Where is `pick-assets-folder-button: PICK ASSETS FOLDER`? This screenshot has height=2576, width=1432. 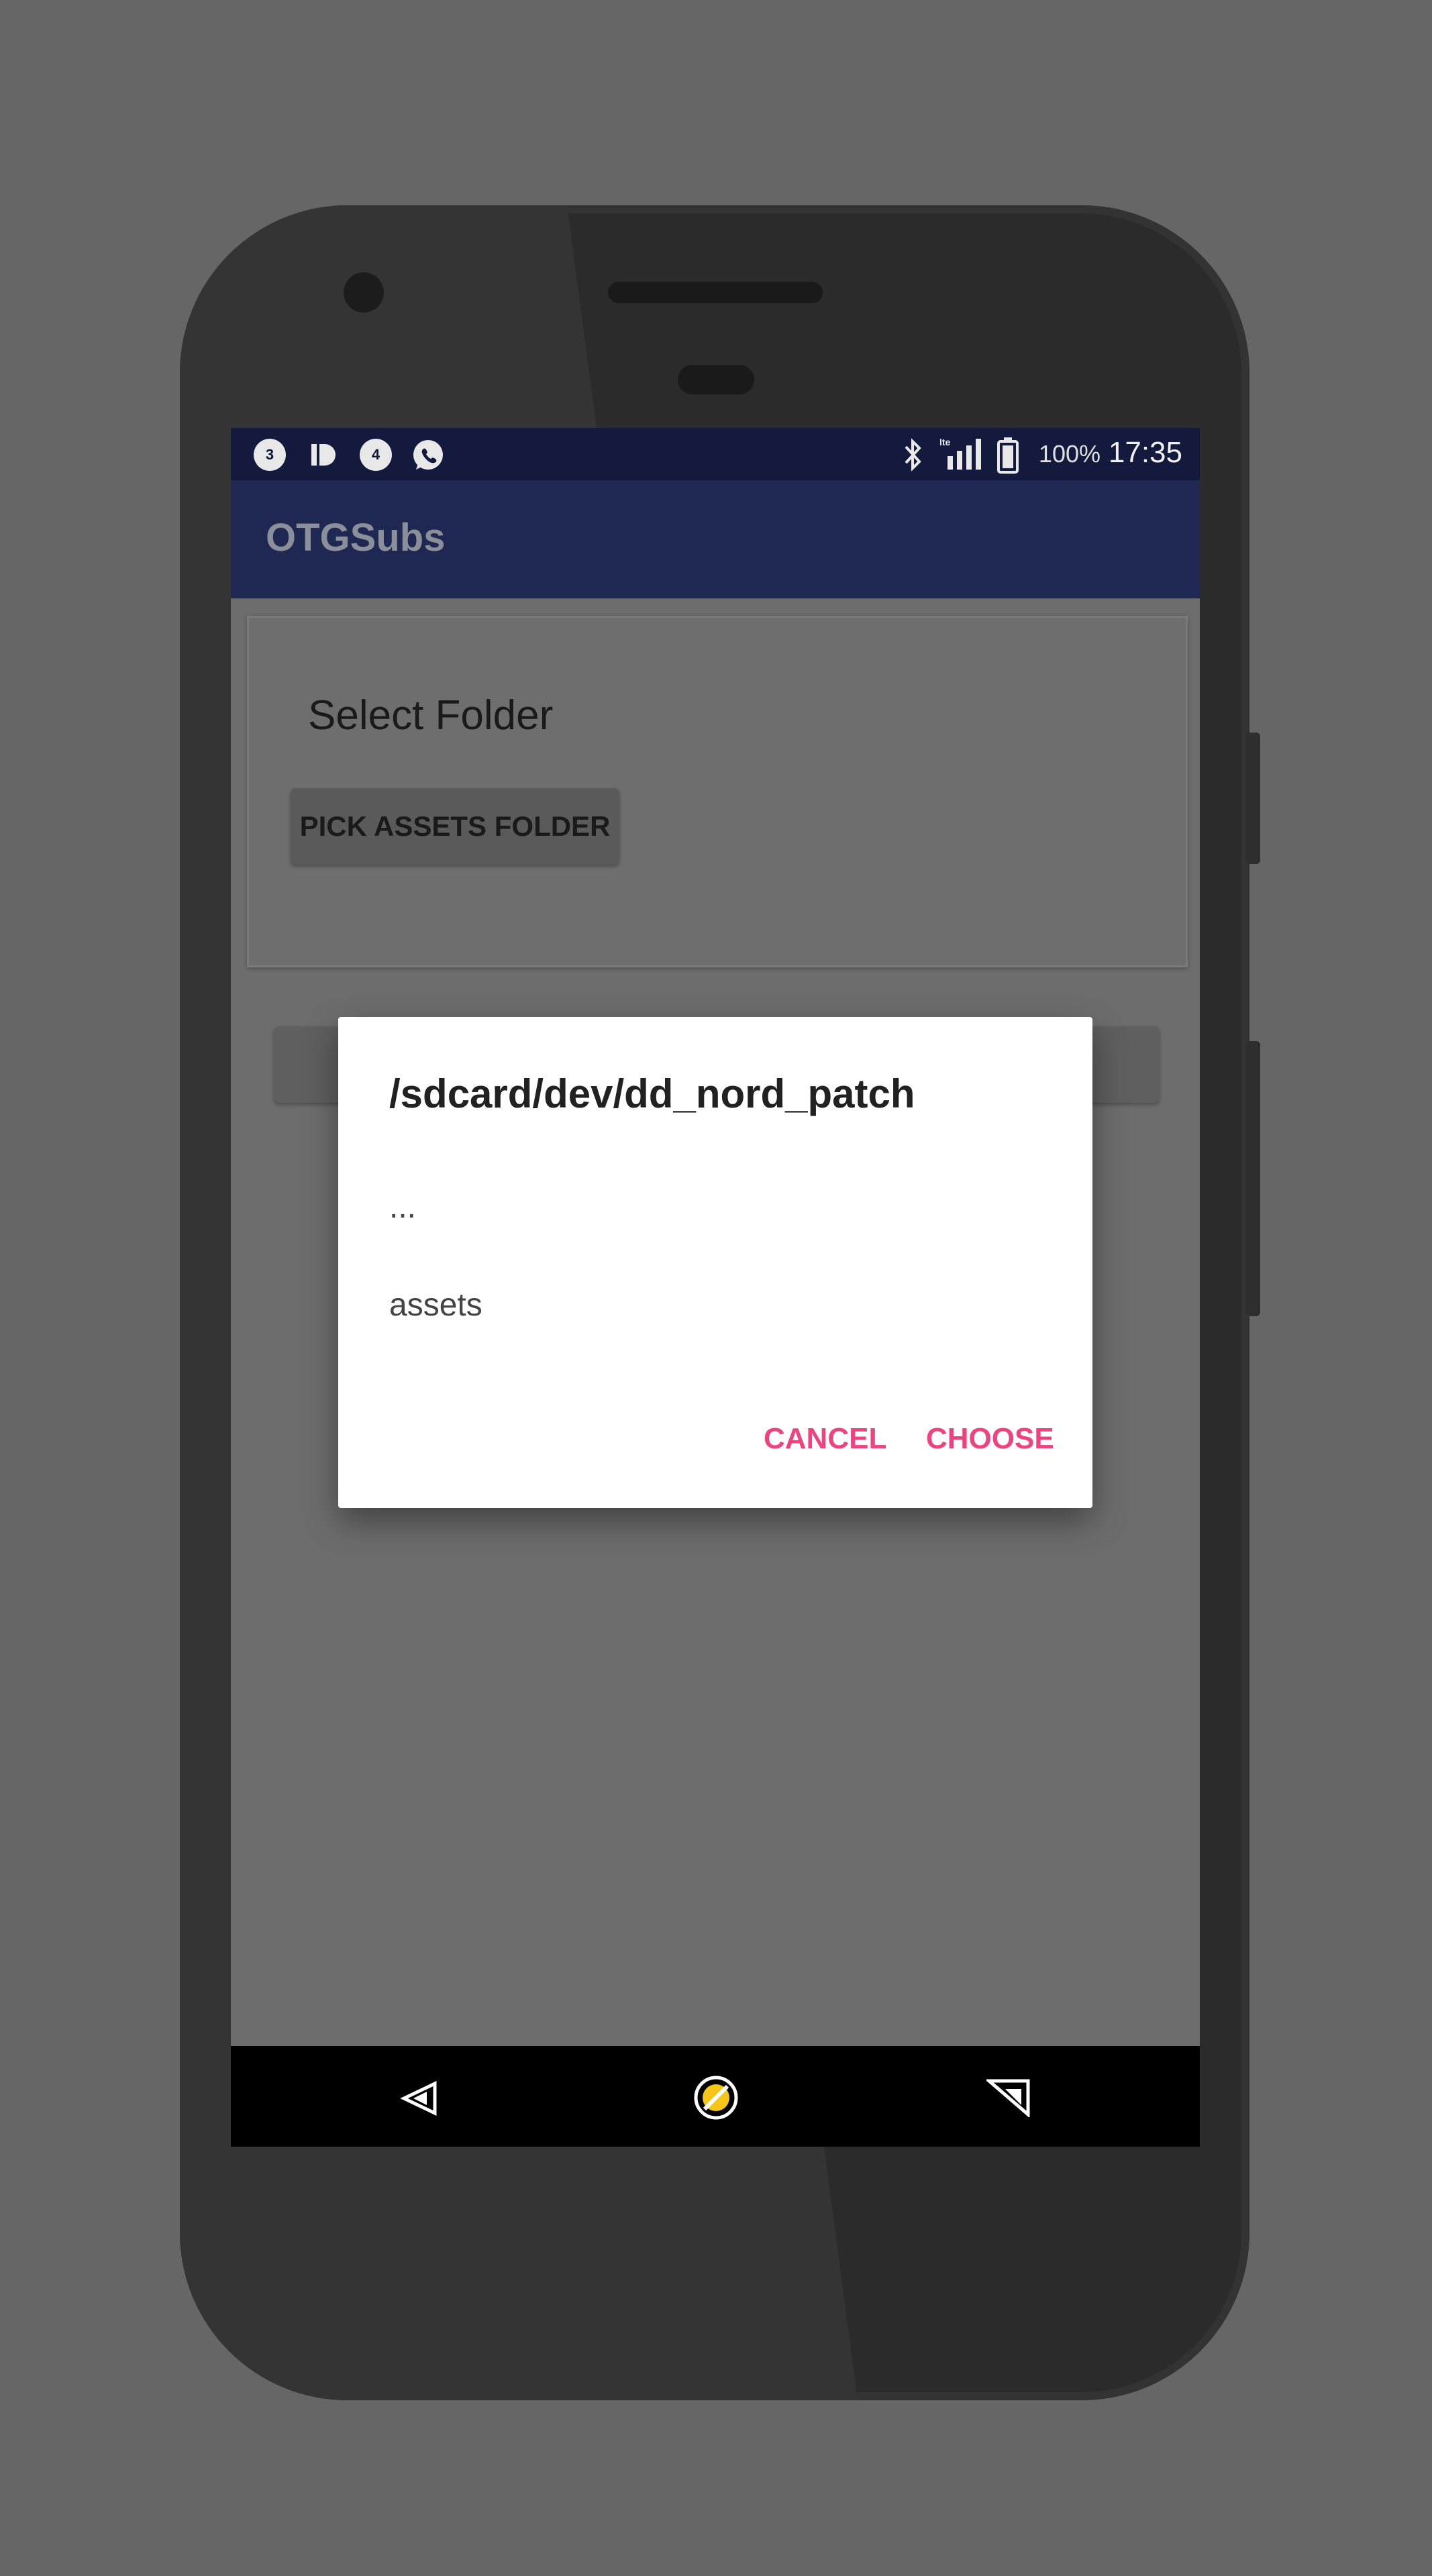
pick-assets-folder-button: PICK ASSETS FOLDER is located at coordinates (455, 826).